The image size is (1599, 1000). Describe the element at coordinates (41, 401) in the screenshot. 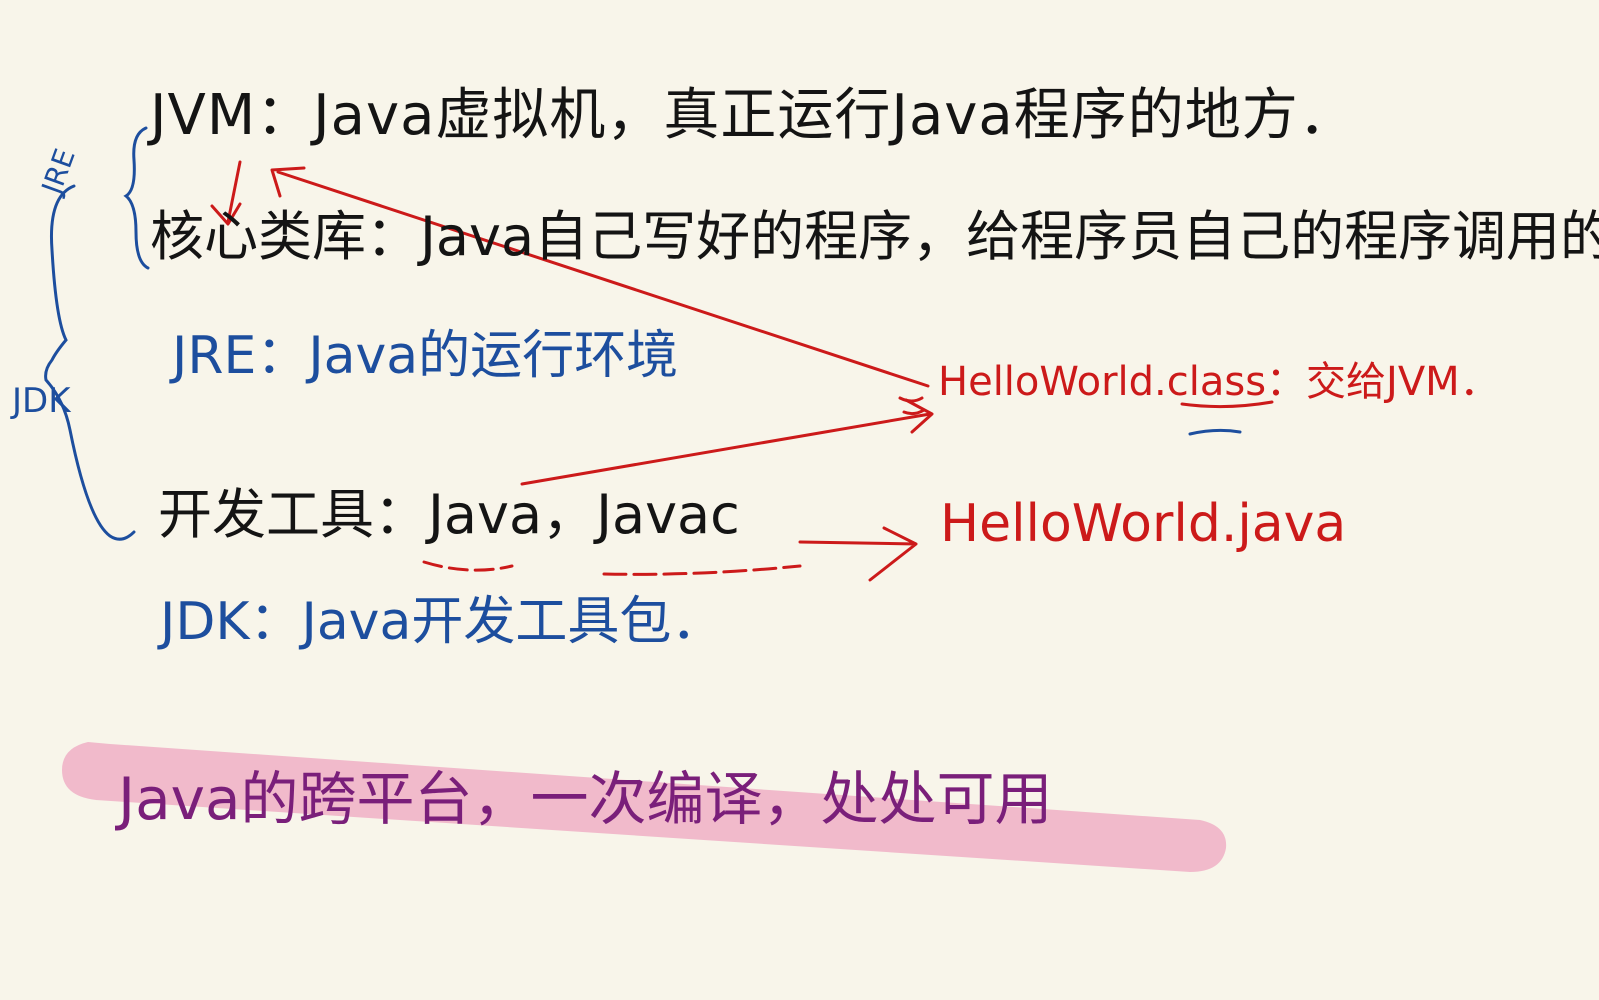

I see `jdk-brace-label: JDK` at that location.